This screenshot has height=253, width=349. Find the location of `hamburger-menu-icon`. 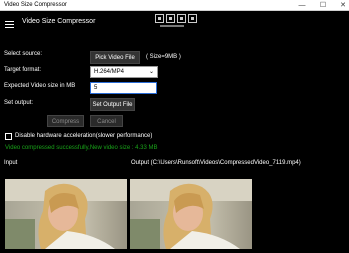

hamburger-menu-icon is located at coordinates (9, 25).